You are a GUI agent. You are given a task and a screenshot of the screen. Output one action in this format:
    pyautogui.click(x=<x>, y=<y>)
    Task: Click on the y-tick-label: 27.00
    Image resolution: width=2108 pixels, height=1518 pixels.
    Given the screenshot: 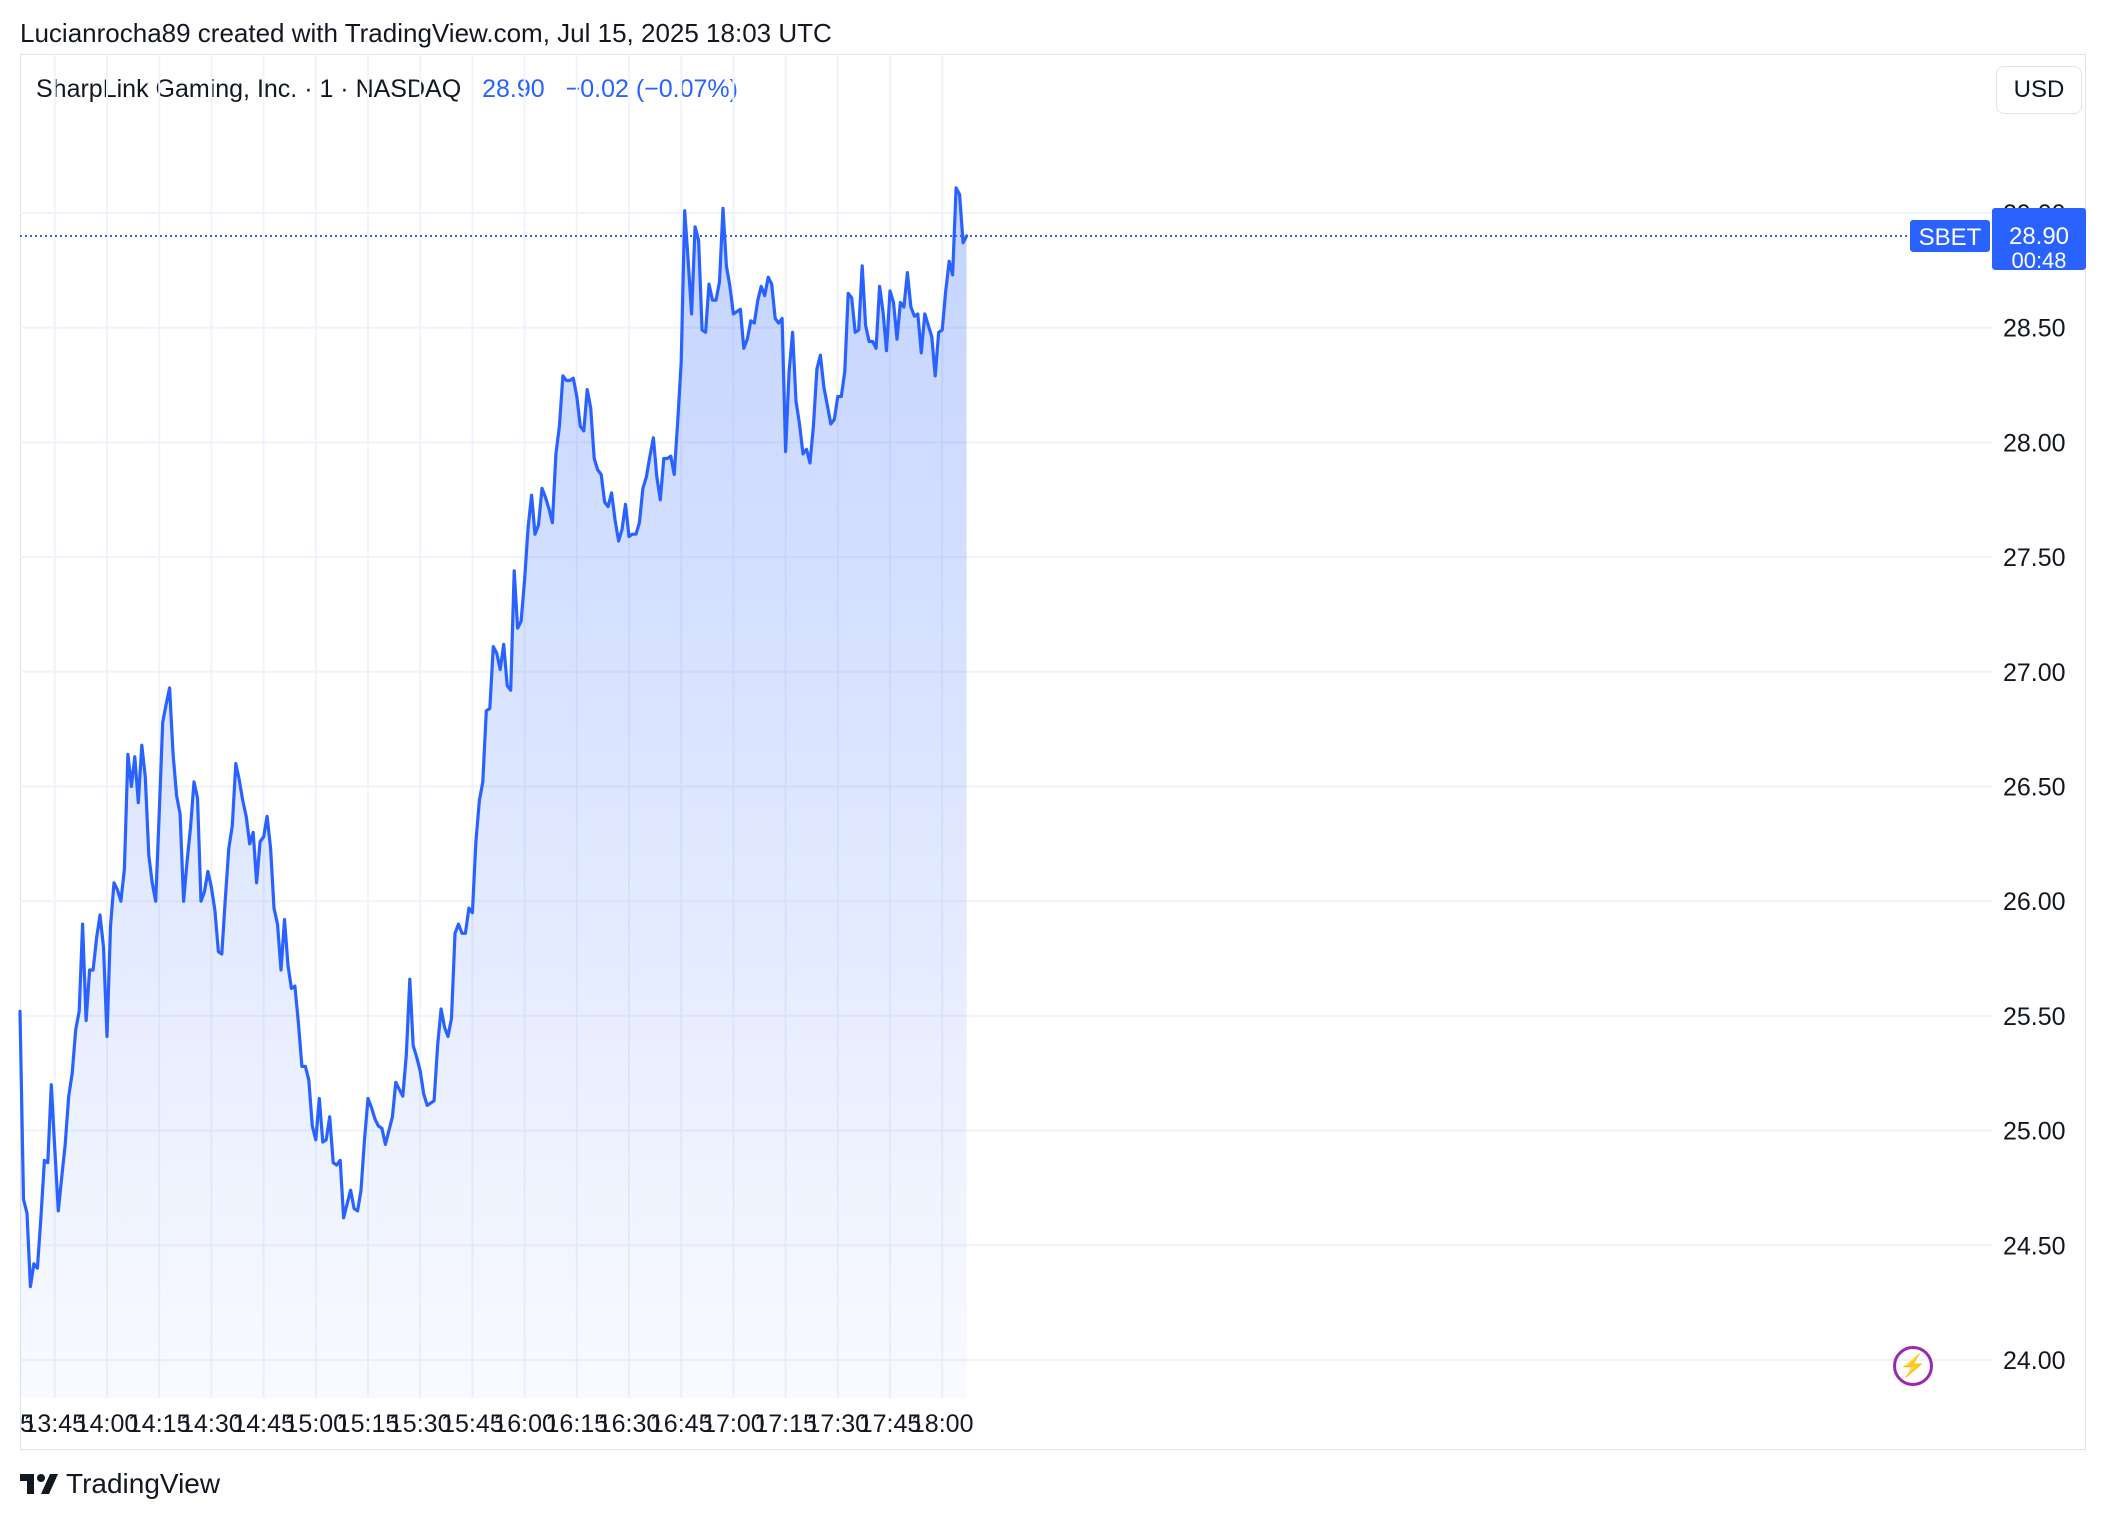 What is the action you would take?
    pyautogui.click(x=2034, y=673)
    